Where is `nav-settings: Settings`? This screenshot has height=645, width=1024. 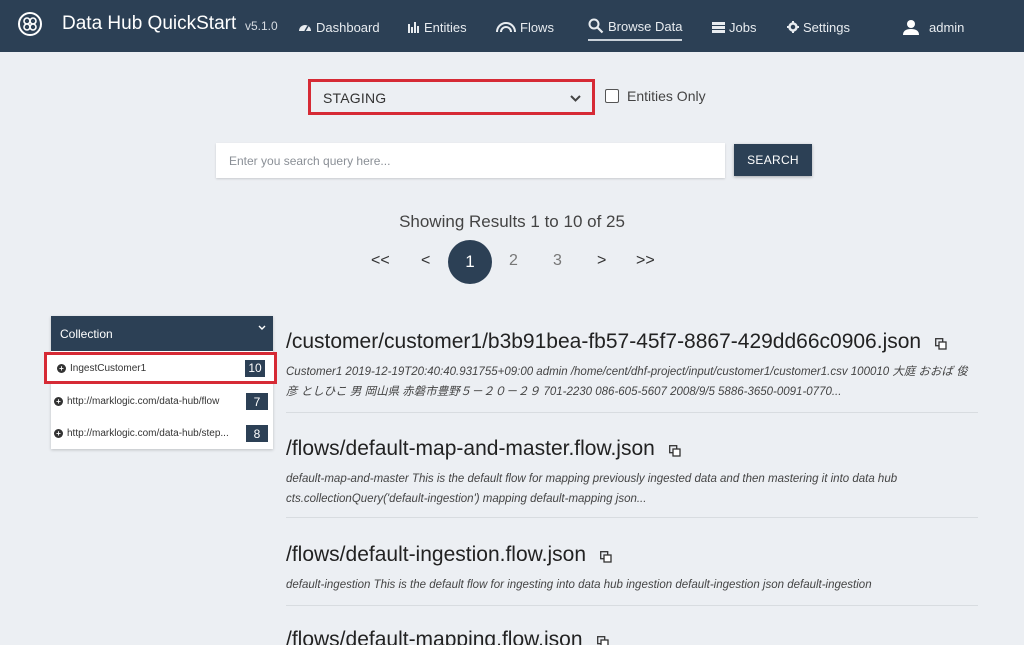 nav-settings: Settings is located at coordinates (818, 27).